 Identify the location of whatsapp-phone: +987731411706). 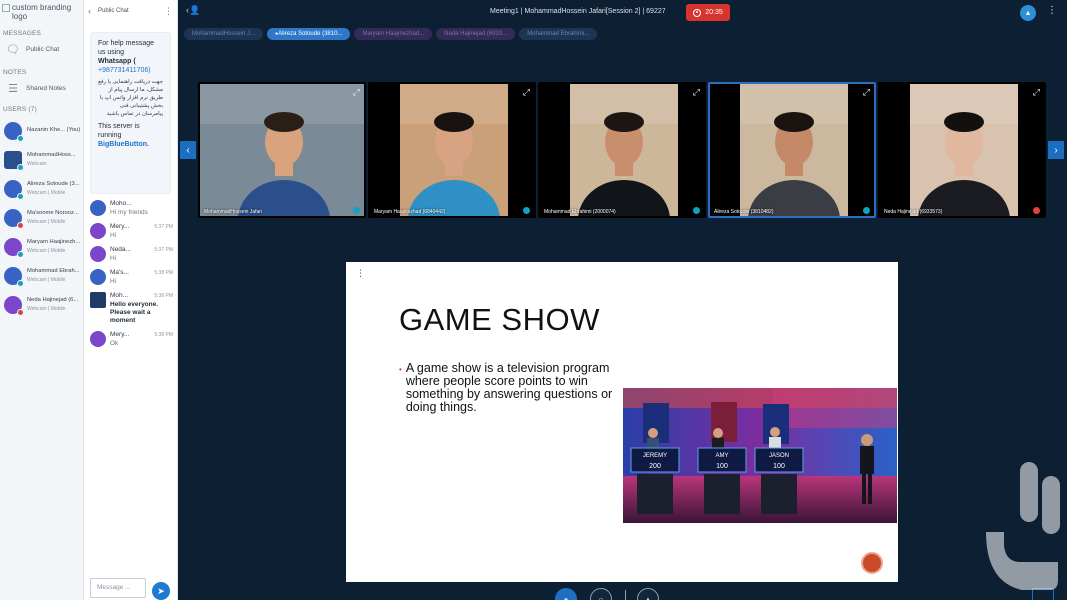
(130, 70).